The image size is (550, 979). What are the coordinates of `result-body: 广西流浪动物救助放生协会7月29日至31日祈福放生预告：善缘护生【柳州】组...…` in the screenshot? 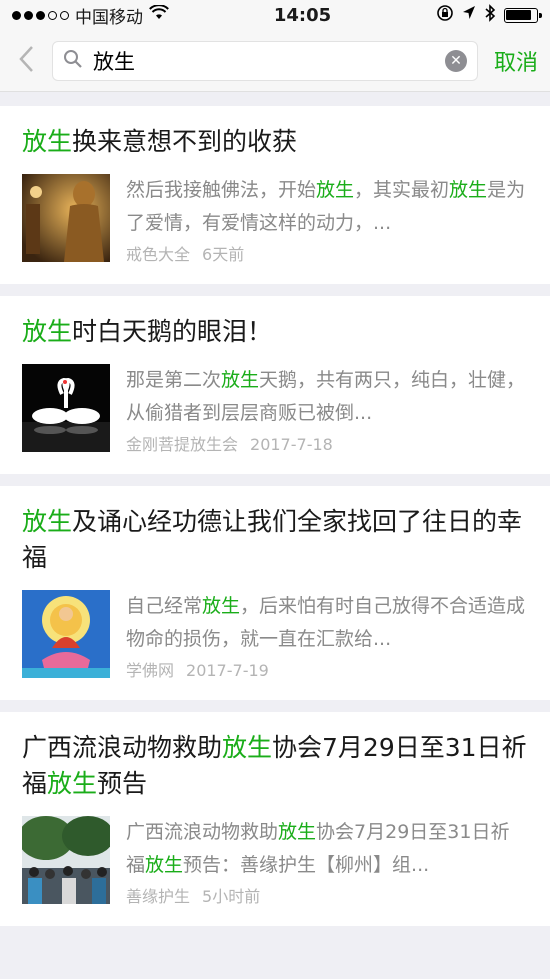 It's located at (275, 864).